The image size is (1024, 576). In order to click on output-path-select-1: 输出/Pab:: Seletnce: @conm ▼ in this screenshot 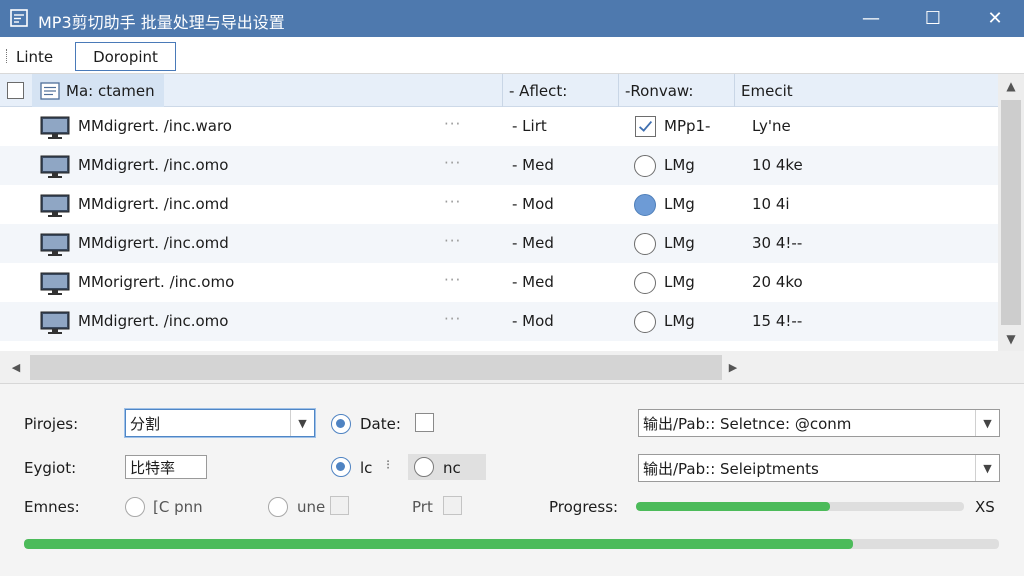, I will do `click(819, 423)`.